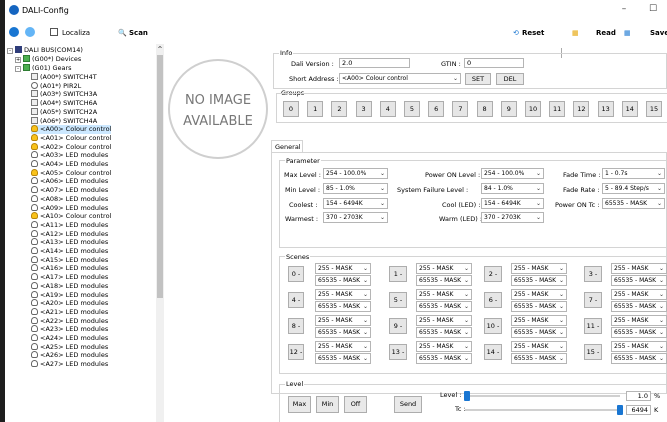  What do you see at coordinates (14, 32) in the screenshot?
I see `add-icon` at bounding box center [14, 32].